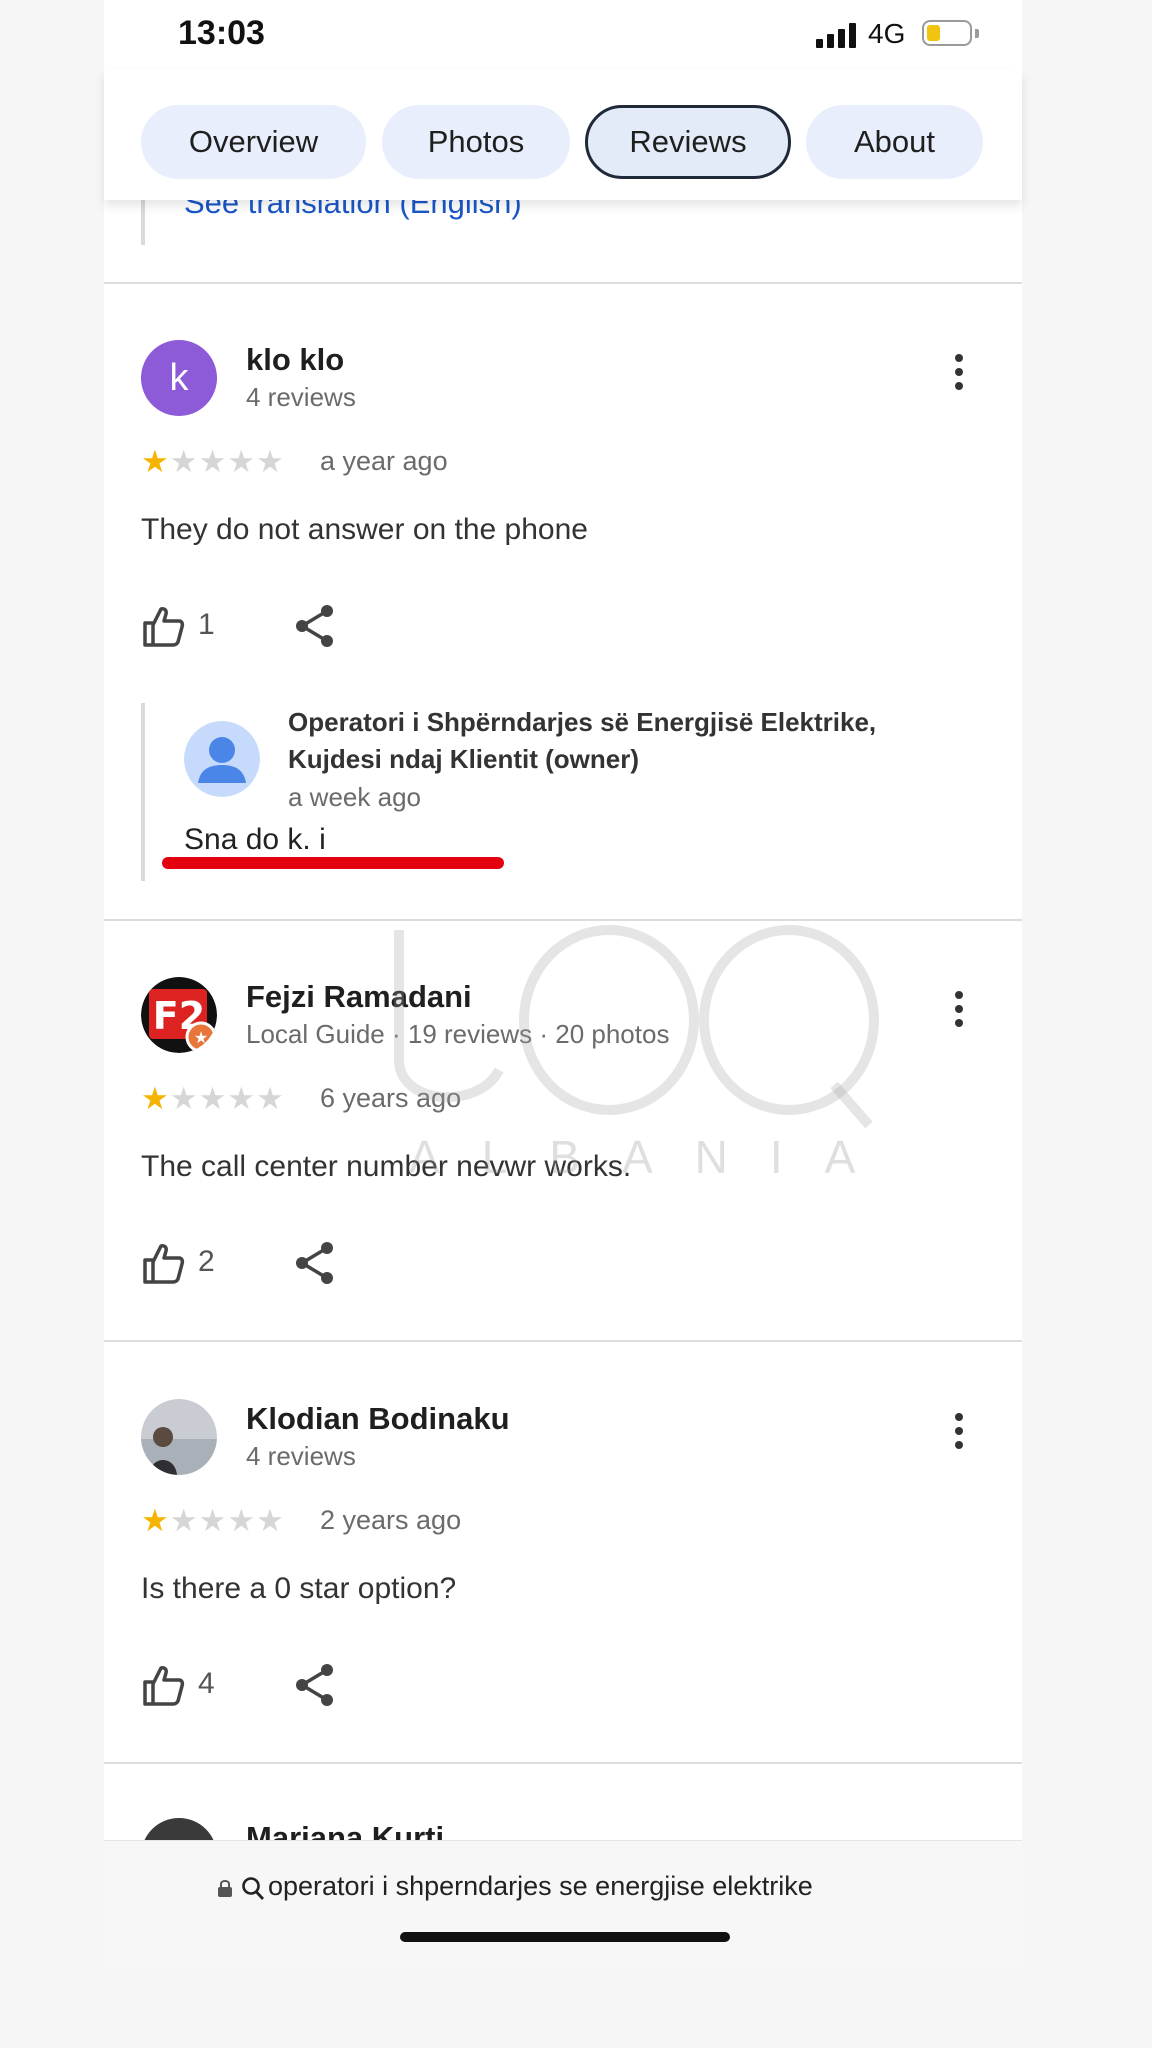 The image size is (1152, 2048). What do you see at coordinates (255, 839) in the screenshot?
I see `owner-reply-text: Sna do k. i` at bounding box center [255, 839].